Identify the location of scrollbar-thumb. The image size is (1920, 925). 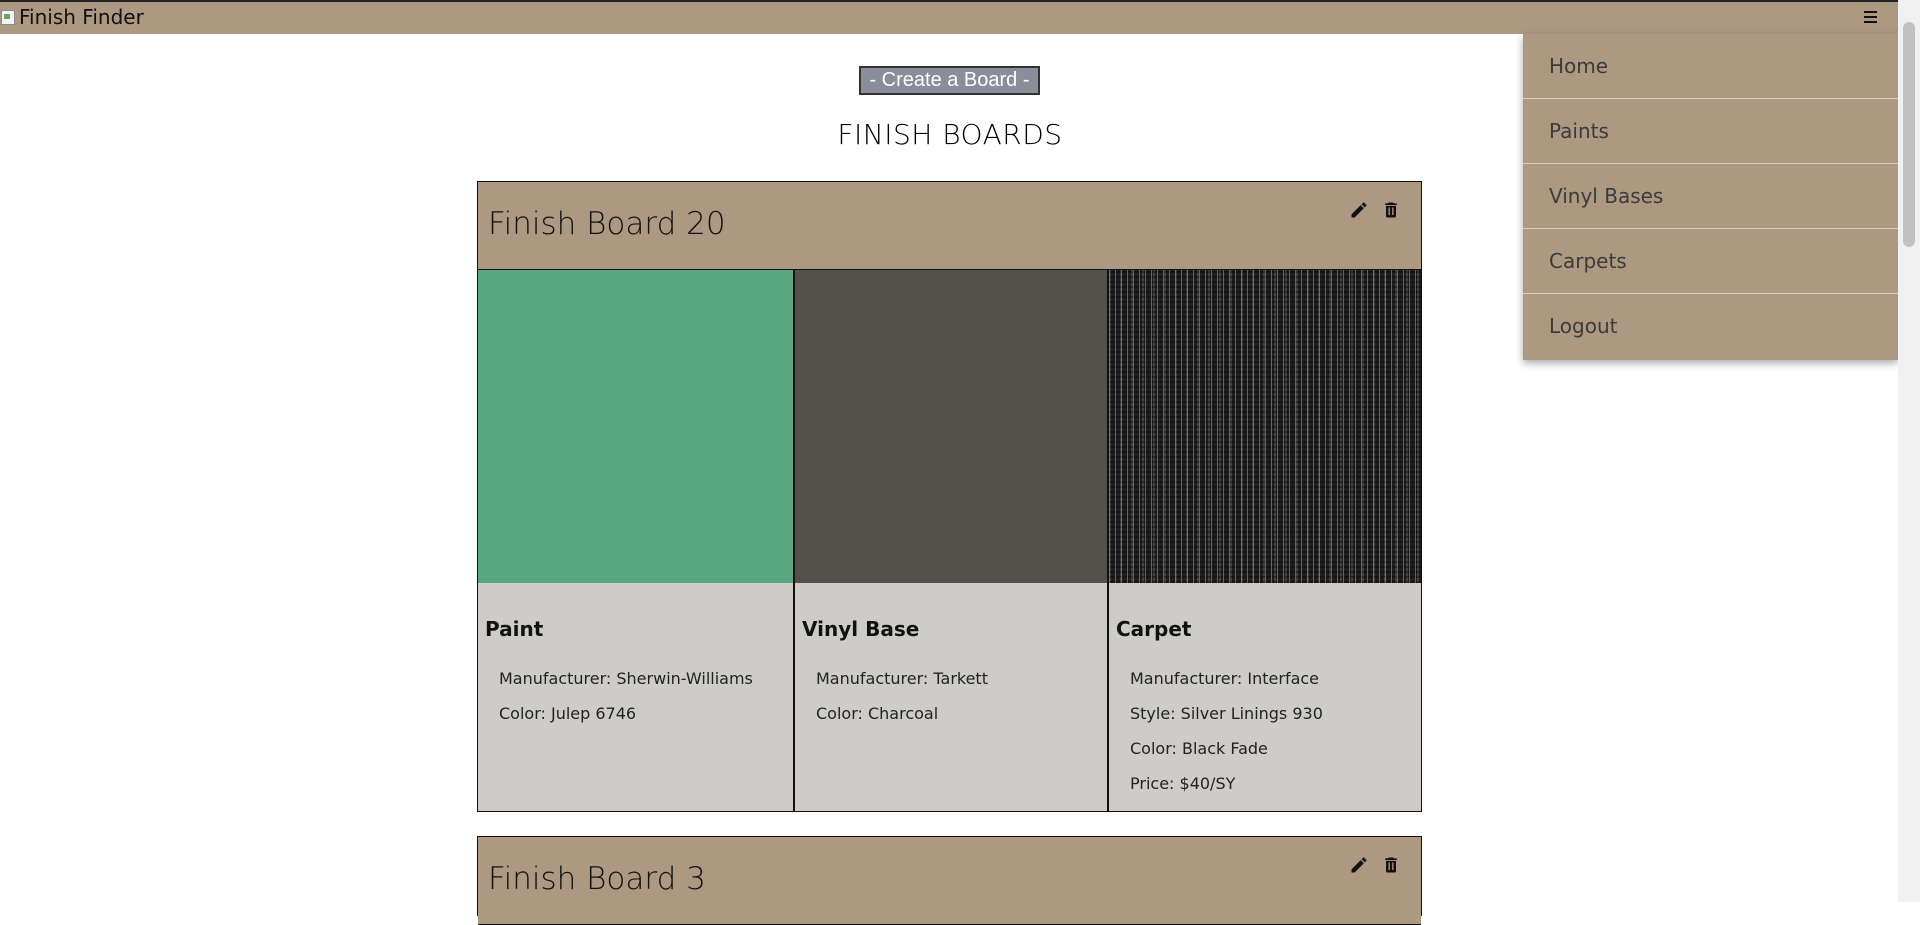
(1909, 134).